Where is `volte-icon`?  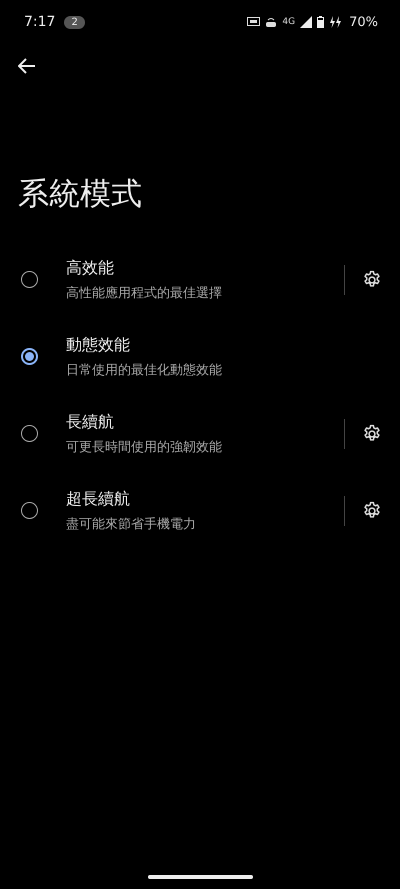 volte-icon is located at coordinates (271, 22).